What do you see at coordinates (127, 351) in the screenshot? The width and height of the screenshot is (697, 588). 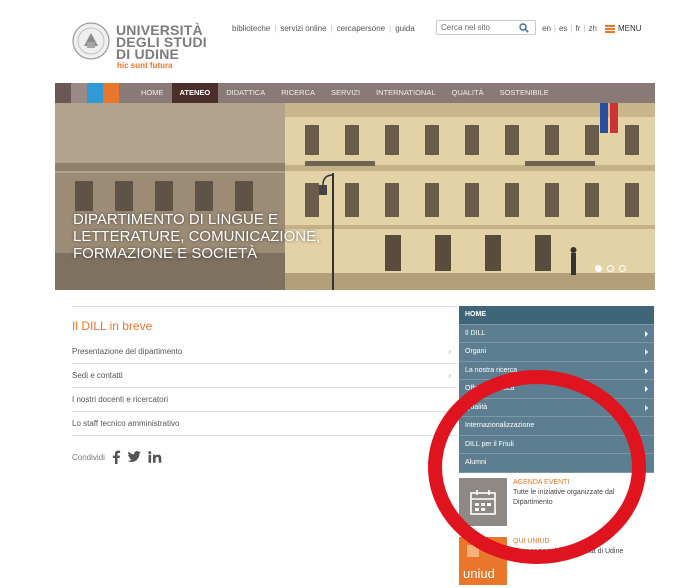 I see `list-item-label: Presentazione del dipartimento` at bounding box center [127, 351].